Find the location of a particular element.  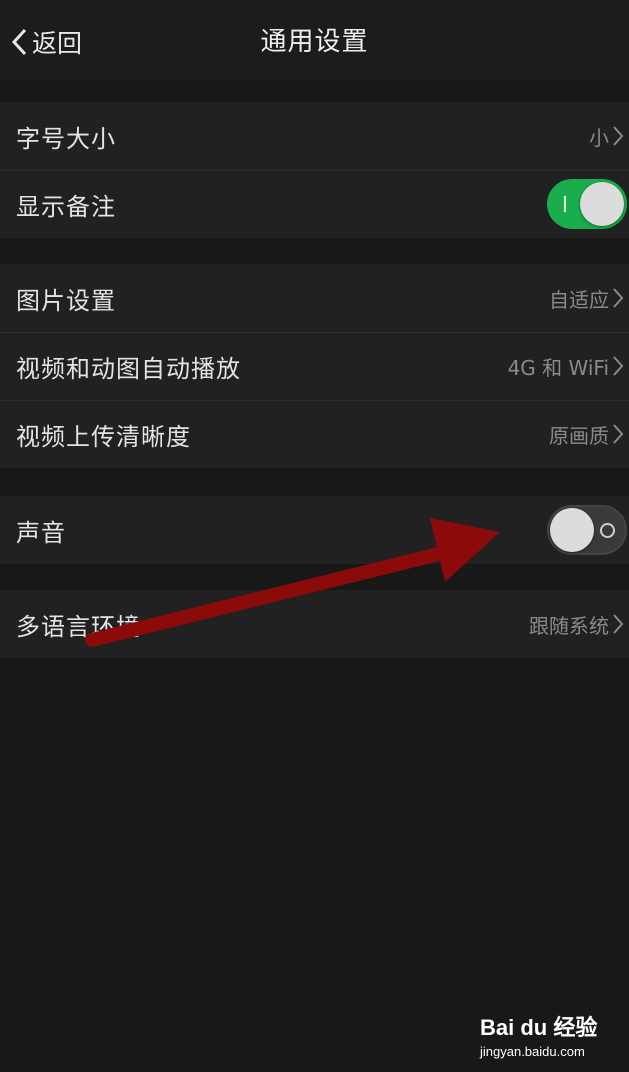

settings-group-display: 字号大小 小 显示备注 is located at coordinates (314, 170).